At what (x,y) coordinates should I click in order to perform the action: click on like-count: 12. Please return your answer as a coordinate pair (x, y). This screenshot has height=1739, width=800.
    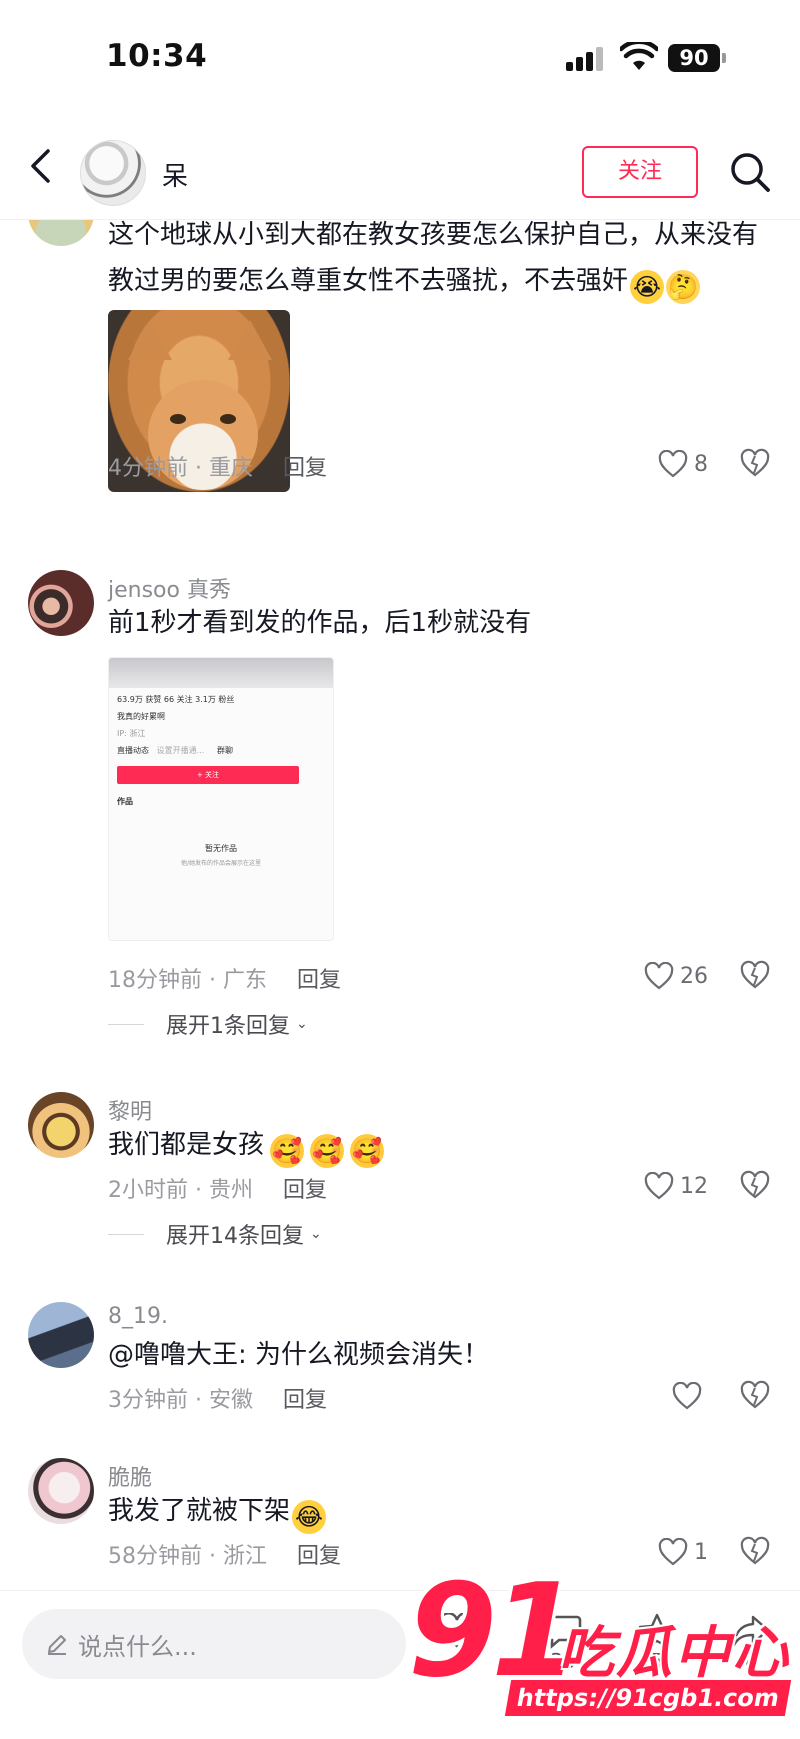
    Looking at the image, I should click on (694, 1186).